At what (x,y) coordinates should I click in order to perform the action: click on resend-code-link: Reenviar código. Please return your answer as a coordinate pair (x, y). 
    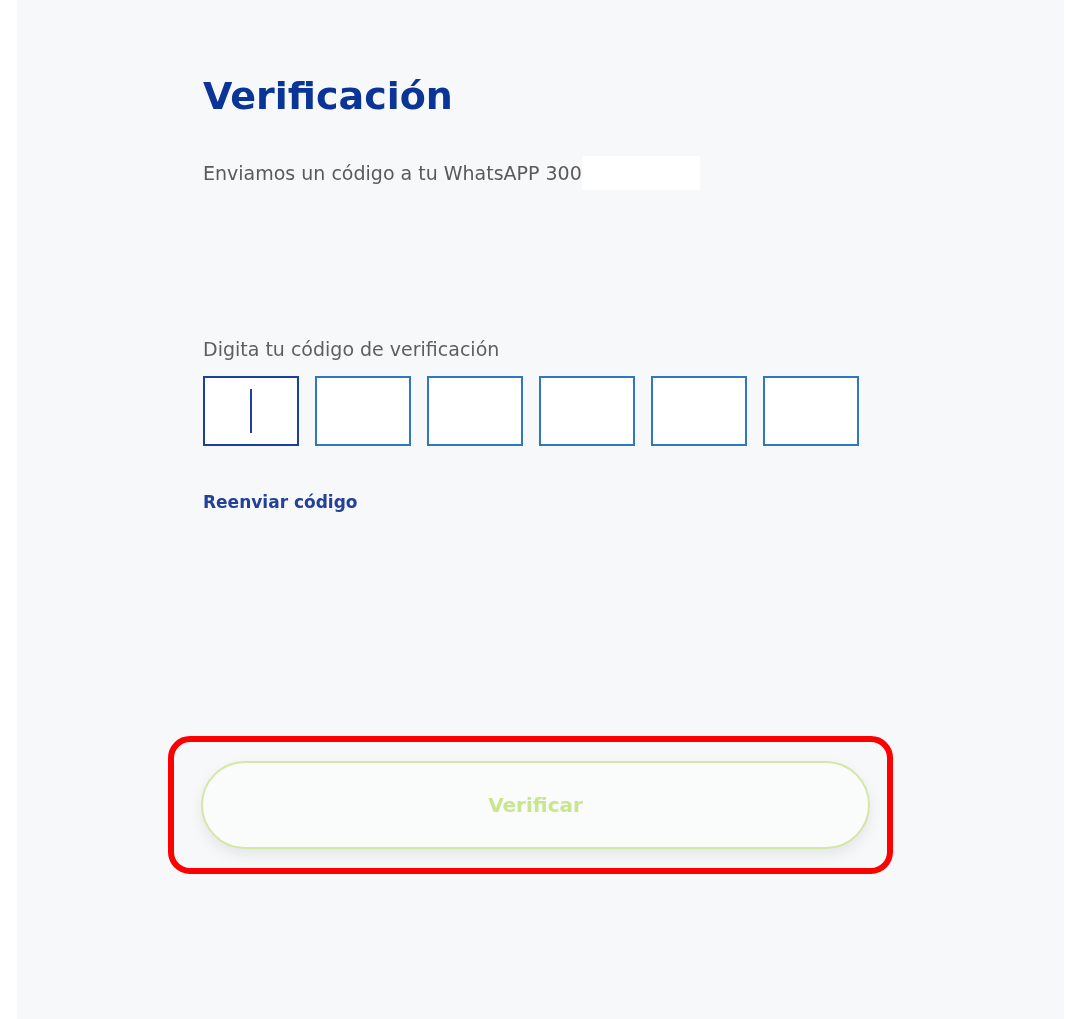
    Looking at the image, I should click on (280, 502).